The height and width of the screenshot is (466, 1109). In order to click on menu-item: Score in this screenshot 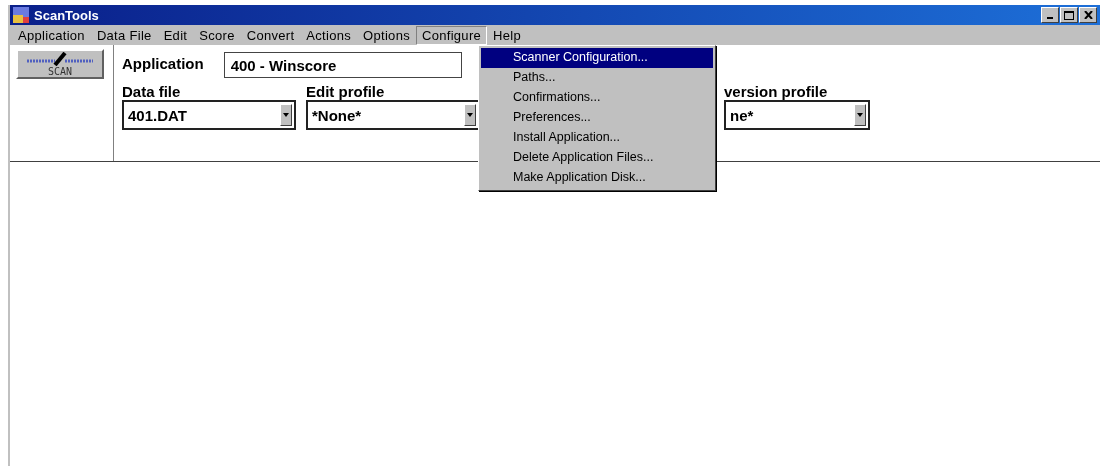, I will do `click(217, 35)`.